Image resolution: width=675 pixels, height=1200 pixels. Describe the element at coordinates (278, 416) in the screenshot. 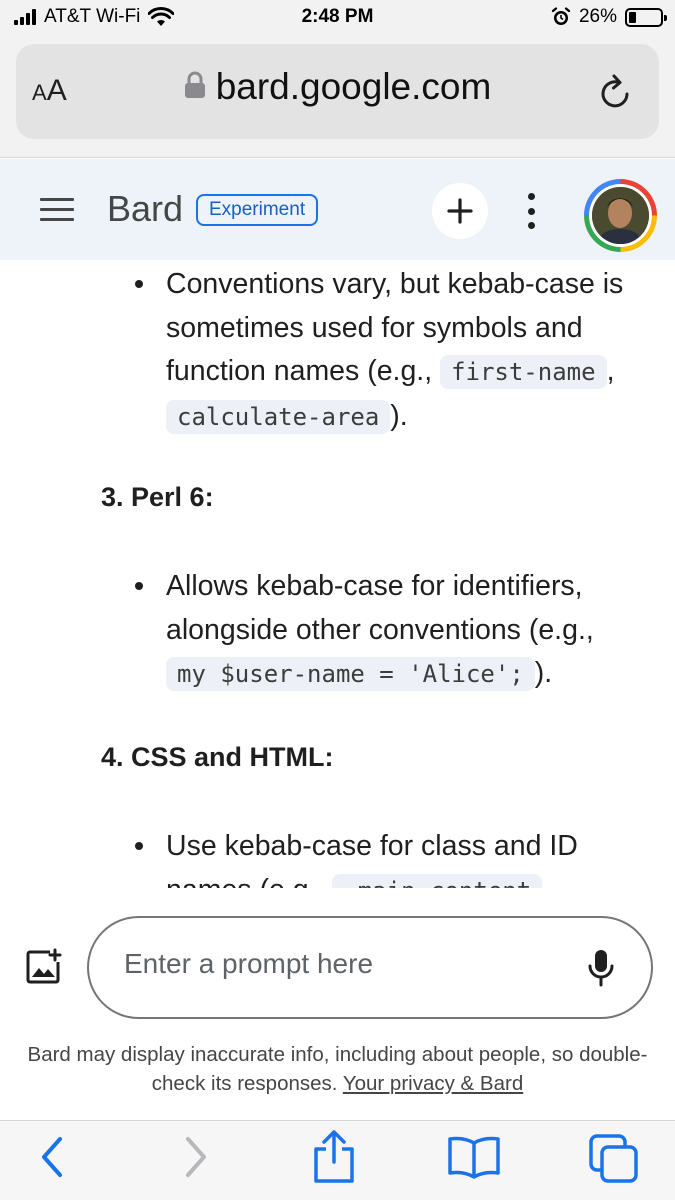

I see `inline-code: calculate-area` at that location.